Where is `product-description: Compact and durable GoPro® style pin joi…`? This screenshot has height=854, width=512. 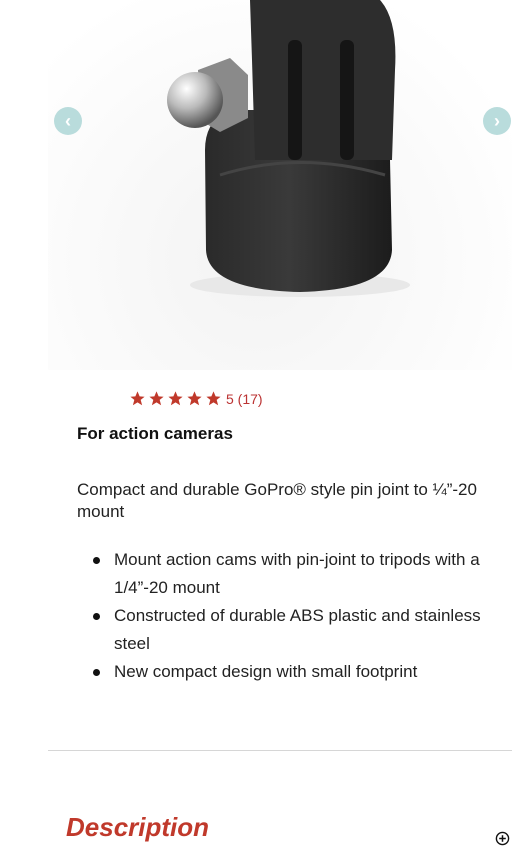 product-description: Compact and durable GoPro® style pin joi… is located at coordinates (277, 500).